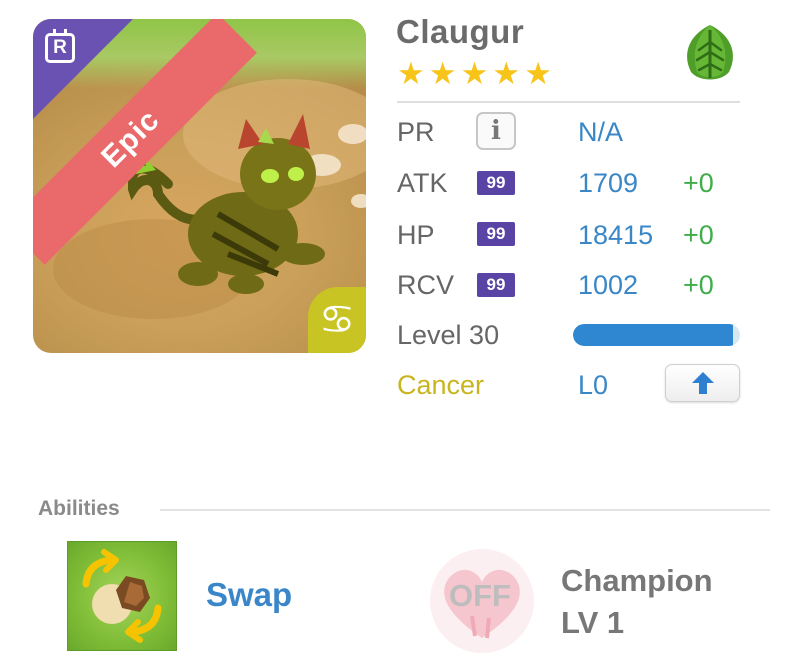  I want to click on hp-bonus: +0, so click(698, 235).